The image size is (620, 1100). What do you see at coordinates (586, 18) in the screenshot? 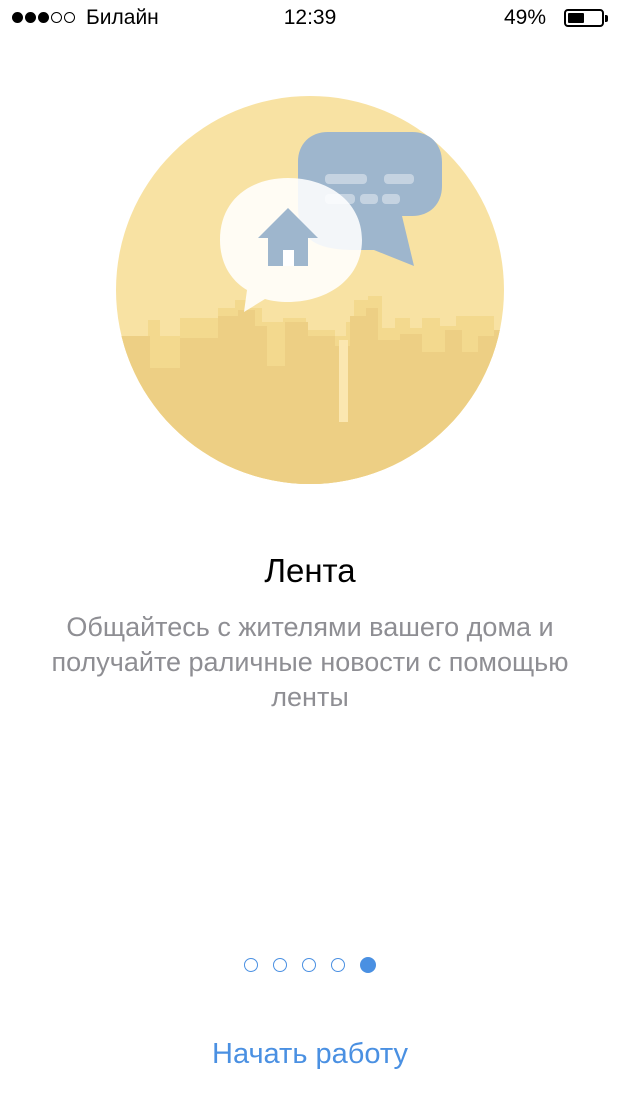
I see `battery-icon` at bounding box center [586, 18].